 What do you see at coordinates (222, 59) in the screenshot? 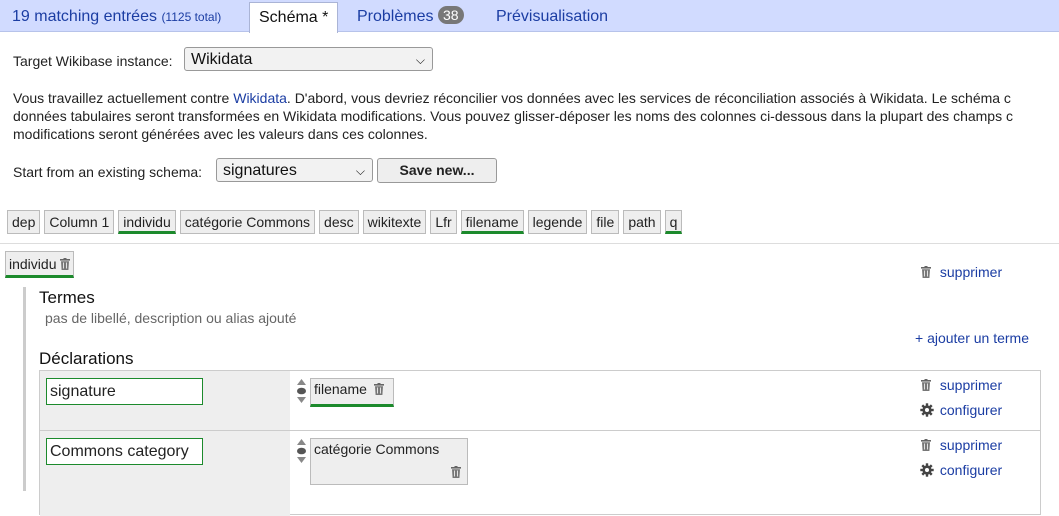
I see `target-instance-value: Wikidata` at bounding box center [222, 59].